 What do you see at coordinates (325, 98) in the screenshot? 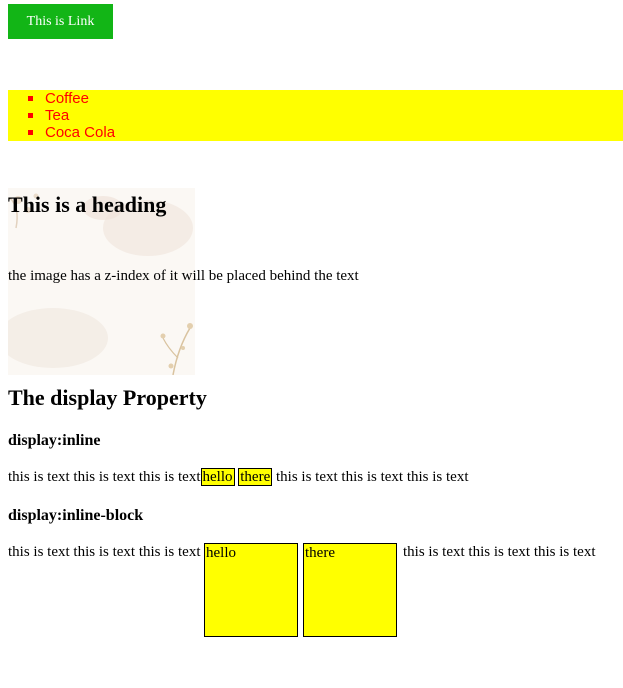
I see `list-item: Coffee` at bounding box center [325, 98].